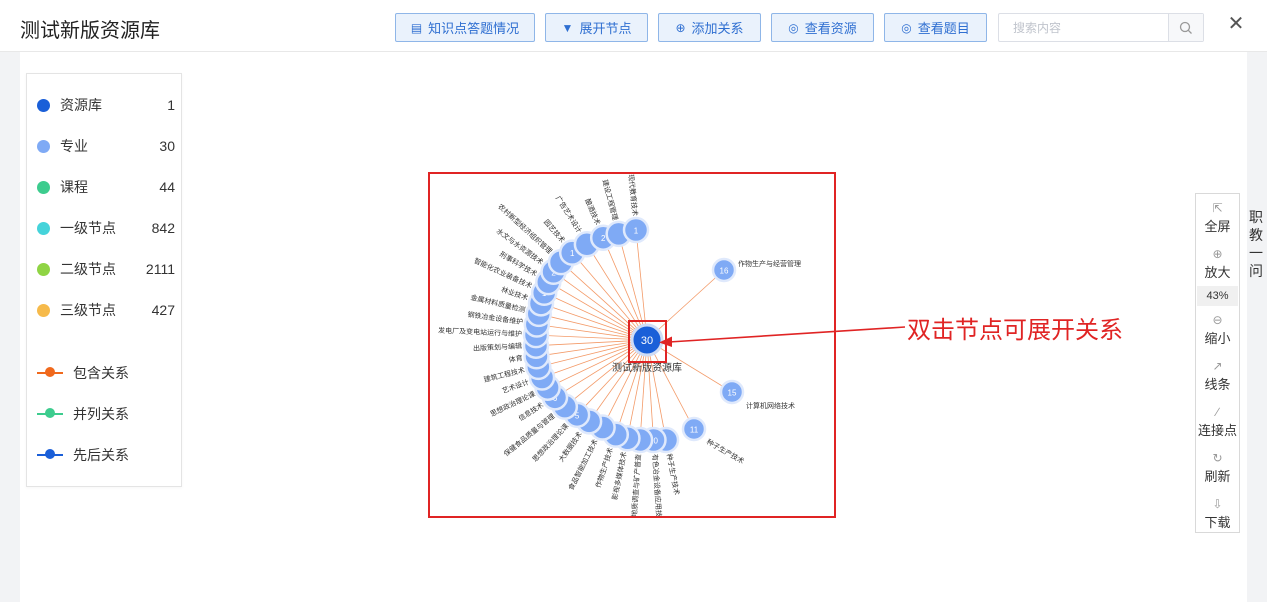 The width and height of the screenshot is (1267, 602). Describe the element at coordinates (83, 414) in the screenshot. I see `legend-relation-parallel: 并列关系` at that location.